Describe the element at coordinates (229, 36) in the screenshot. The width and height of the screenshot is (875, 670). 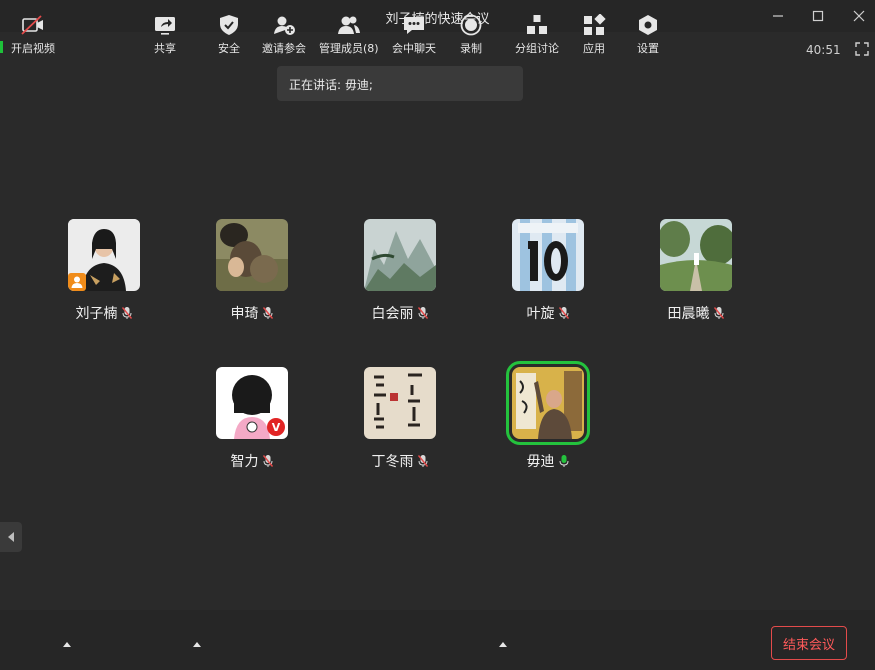
I see `security-button: 安全` at that location.